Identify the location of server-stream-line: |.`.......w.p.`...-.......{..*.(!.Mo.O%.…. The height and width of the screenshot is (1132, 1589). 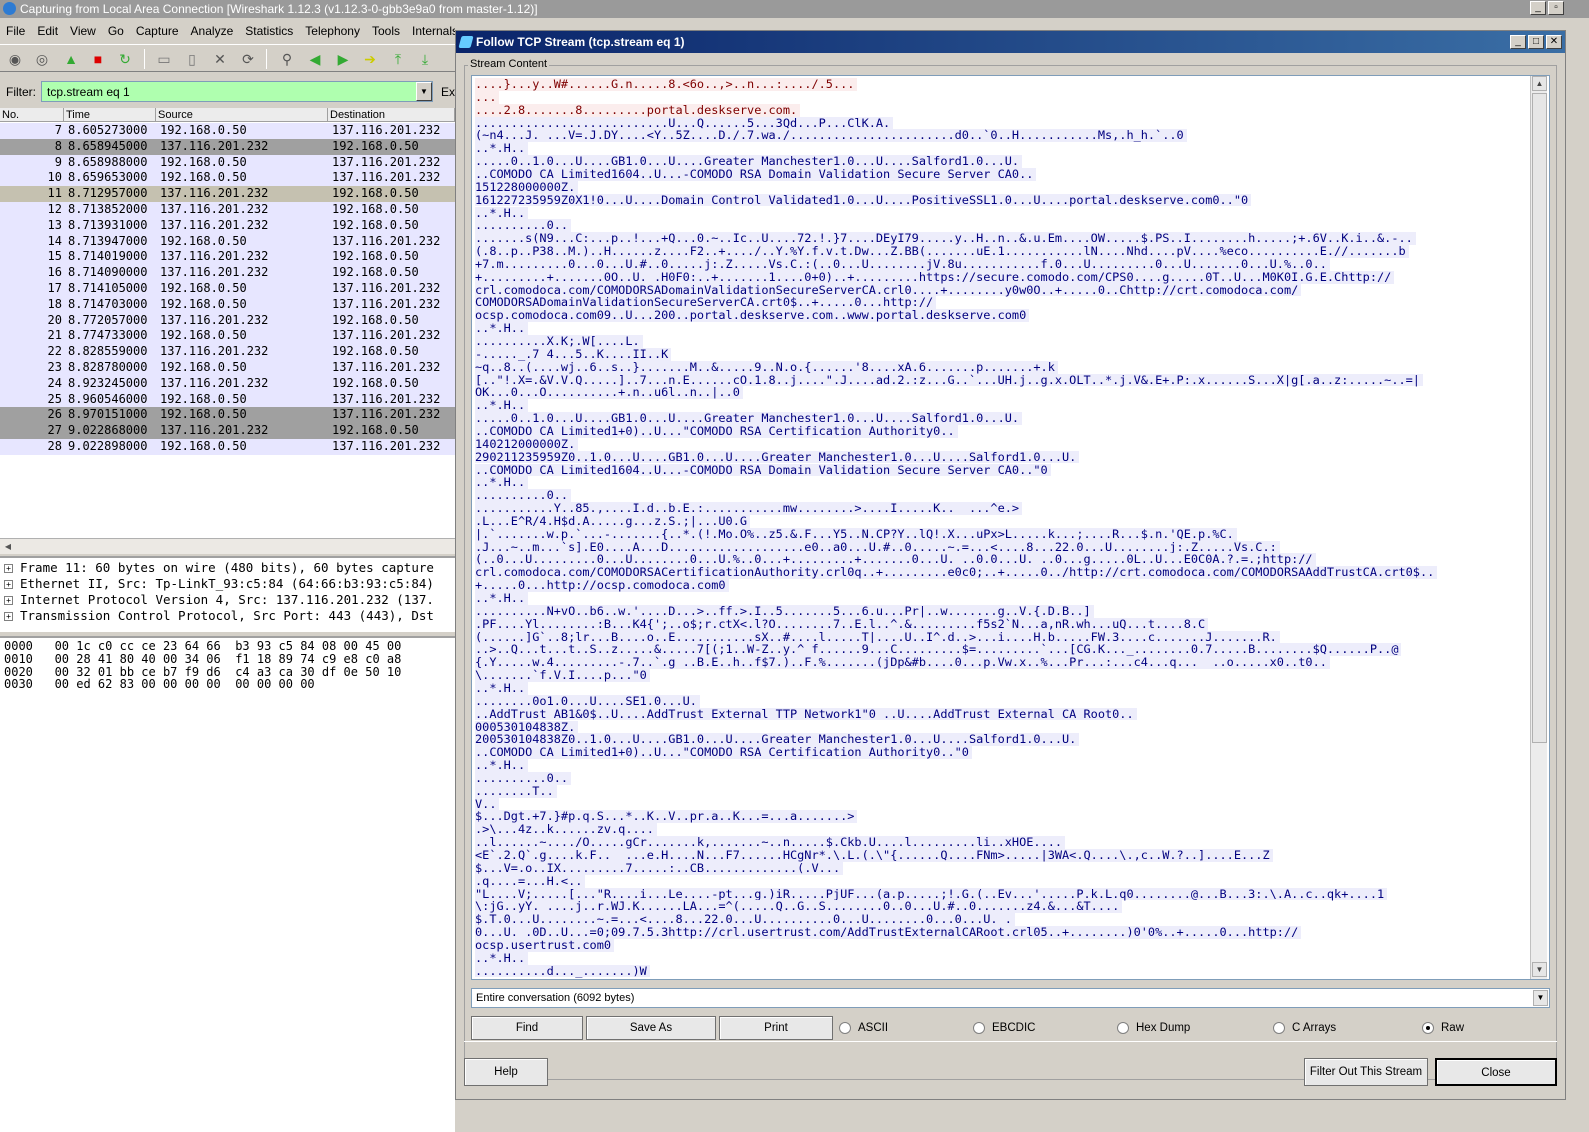
(856, 534).